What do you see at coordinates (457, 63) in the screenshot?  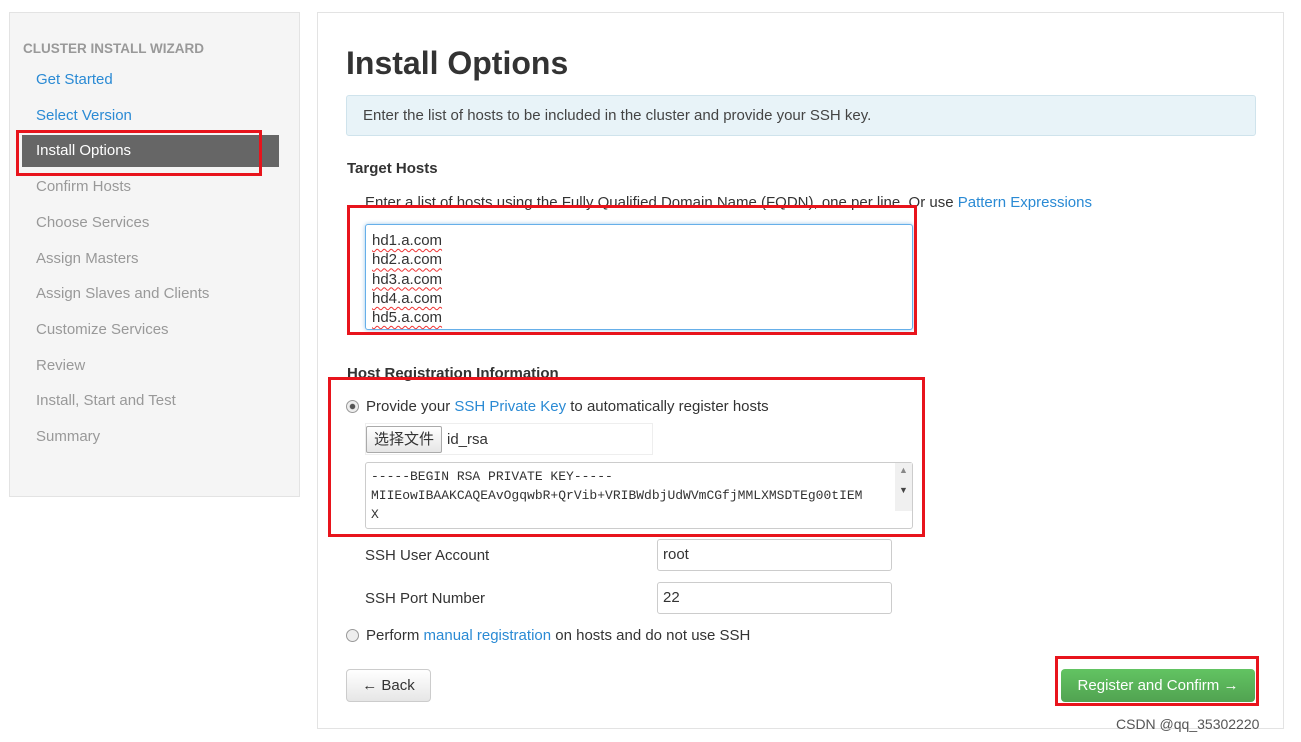 I see `page-title: Install Options` at bounding box center [457, 63].